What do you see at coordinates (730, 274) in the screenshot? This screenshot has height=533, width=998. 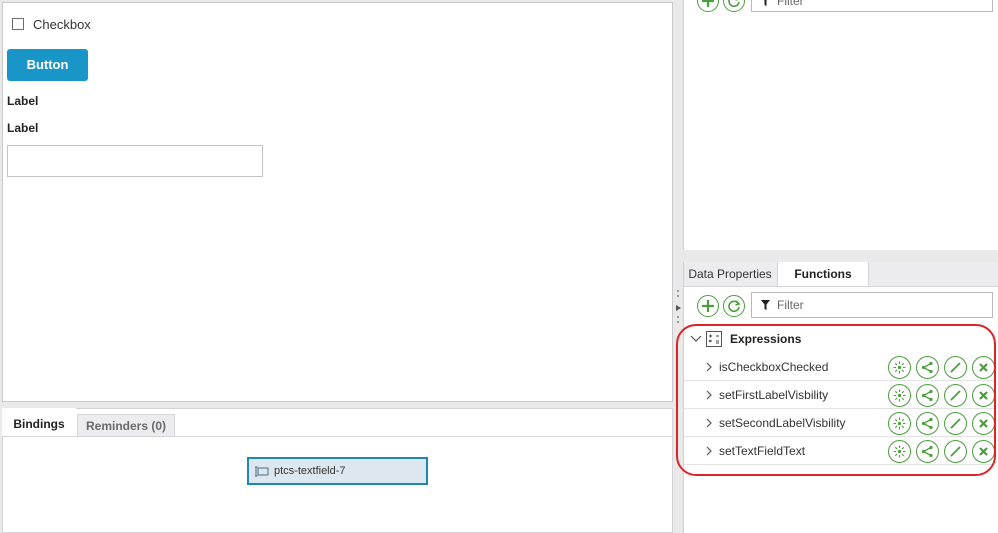 I see `tab-data-properties: Data Properties` at bounding box center [730, 274].